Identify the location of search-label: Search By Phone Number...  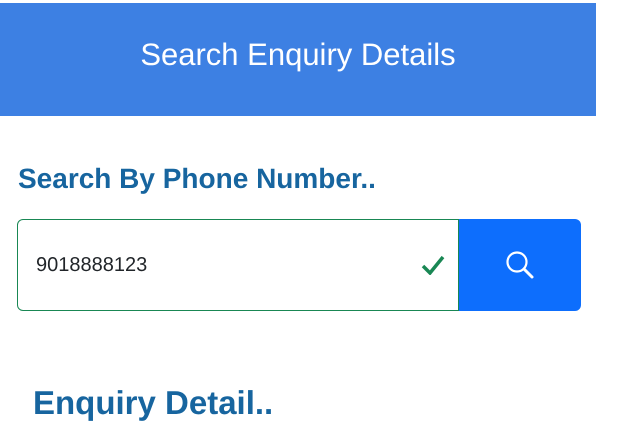
(197, 179).